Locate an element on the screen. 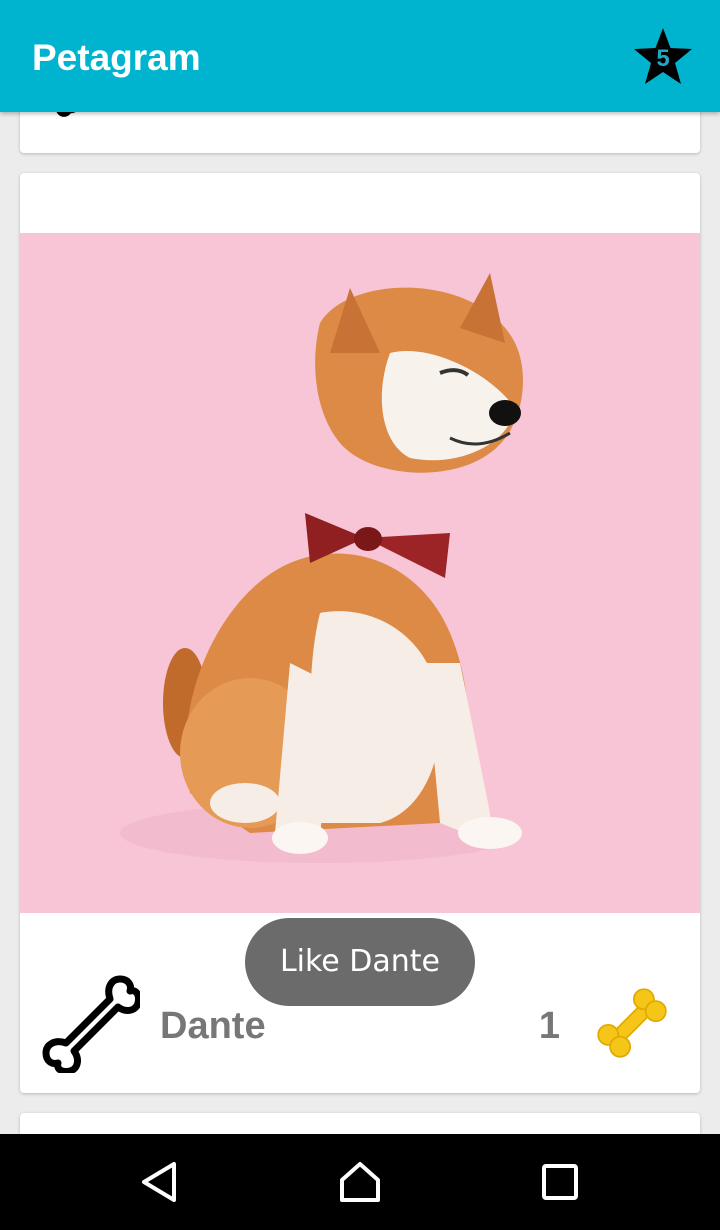  back-triangle-icon is located at coordinates (160, 1182).